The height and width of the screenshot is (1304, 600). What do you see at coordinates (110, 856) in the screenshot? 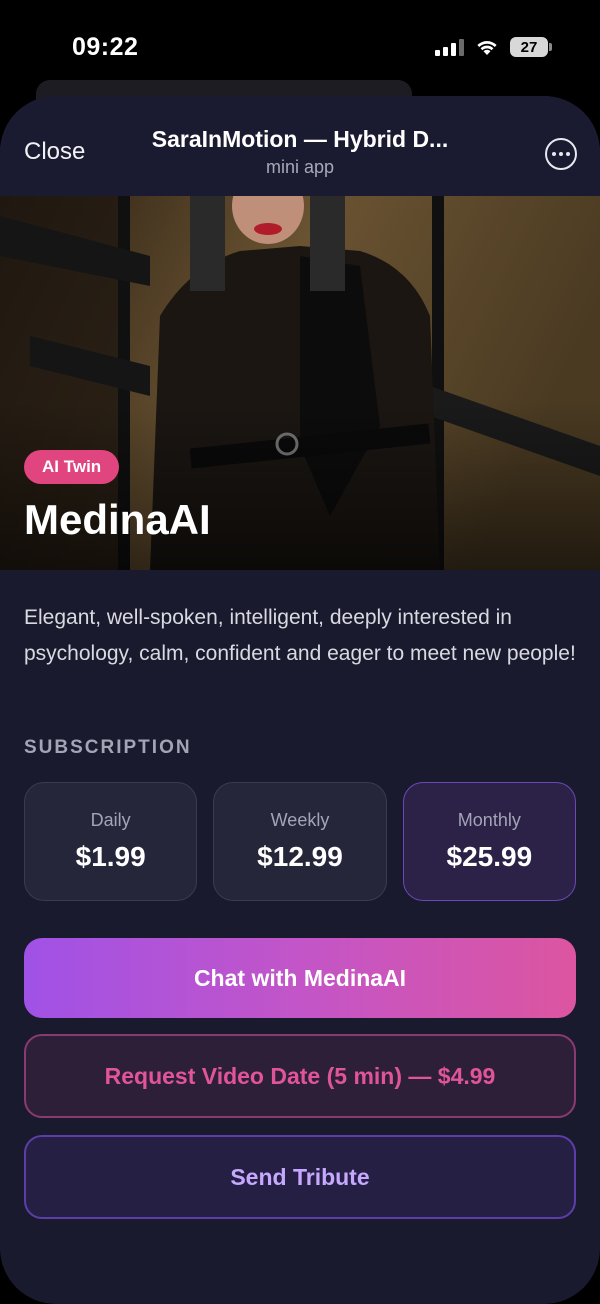
I see `plan-price: $1.99` at bounding box center [110, 856].